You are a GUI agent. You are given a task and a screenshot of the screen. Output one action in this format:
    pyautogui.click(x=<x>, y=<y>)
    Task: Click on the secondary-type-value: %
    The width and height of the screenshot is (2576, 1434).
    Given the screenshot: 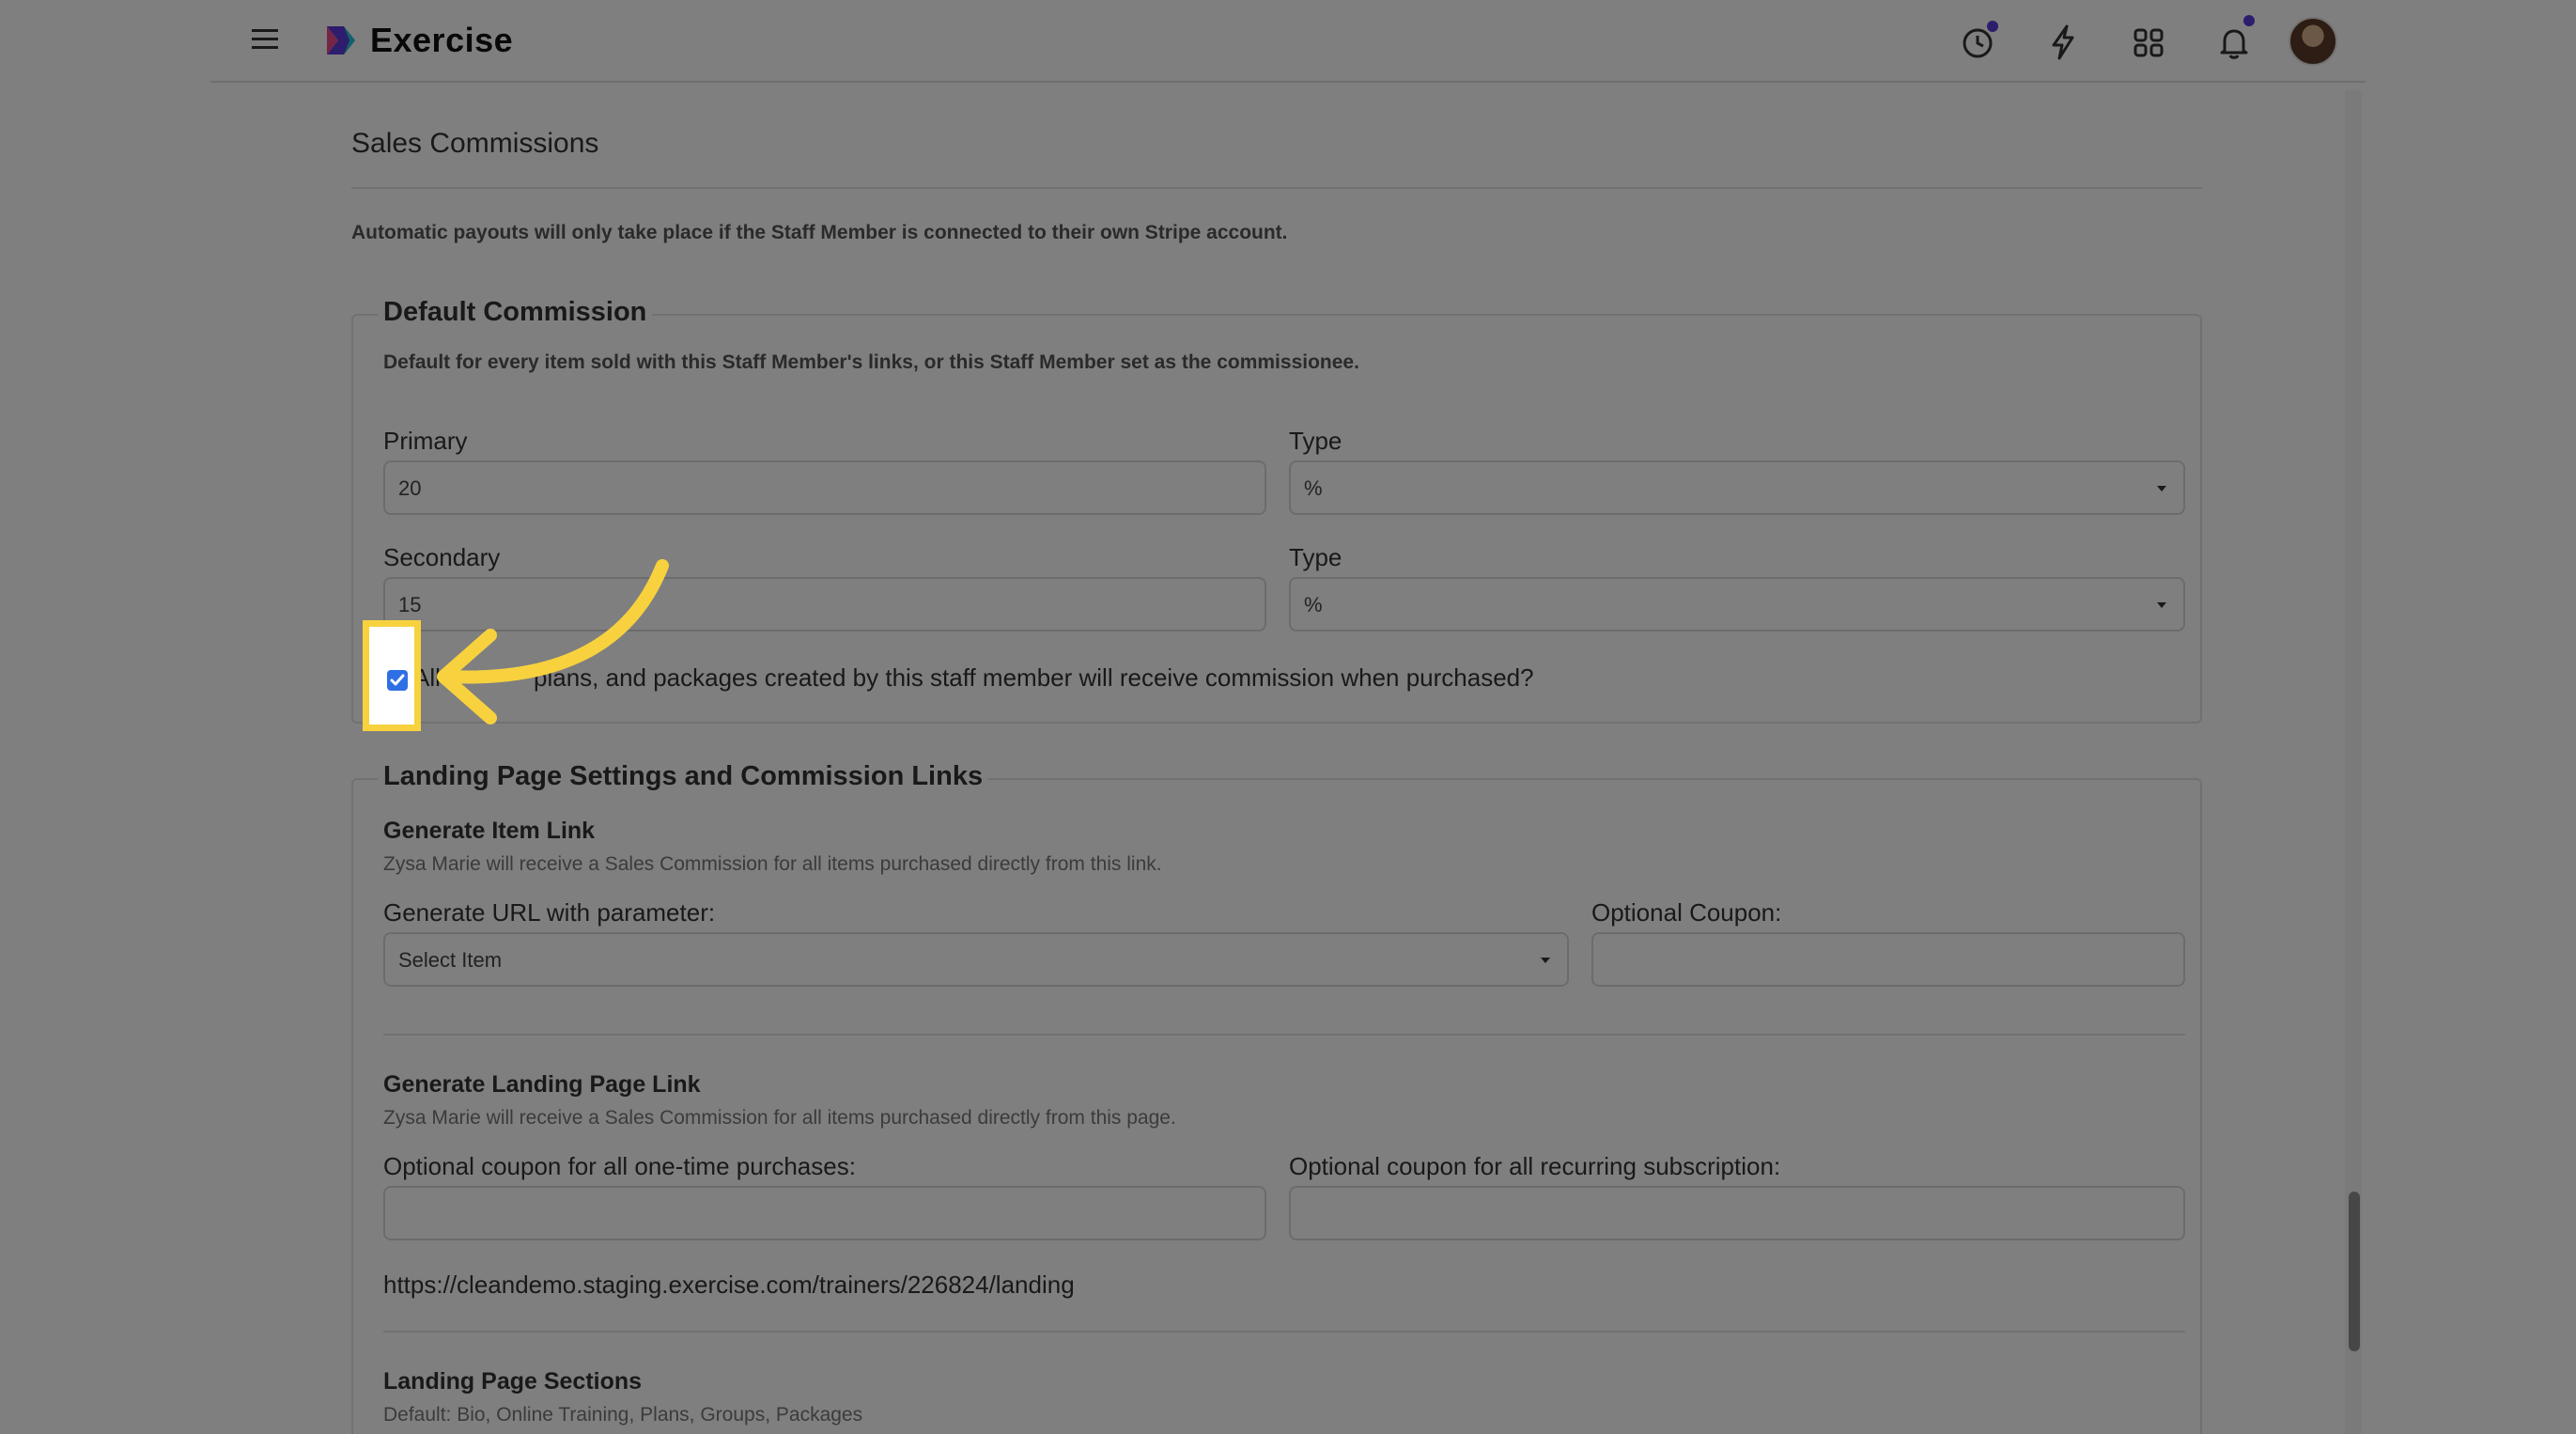 What is the action you would take?
    pyautogui.click(x=1314, y=604)
    